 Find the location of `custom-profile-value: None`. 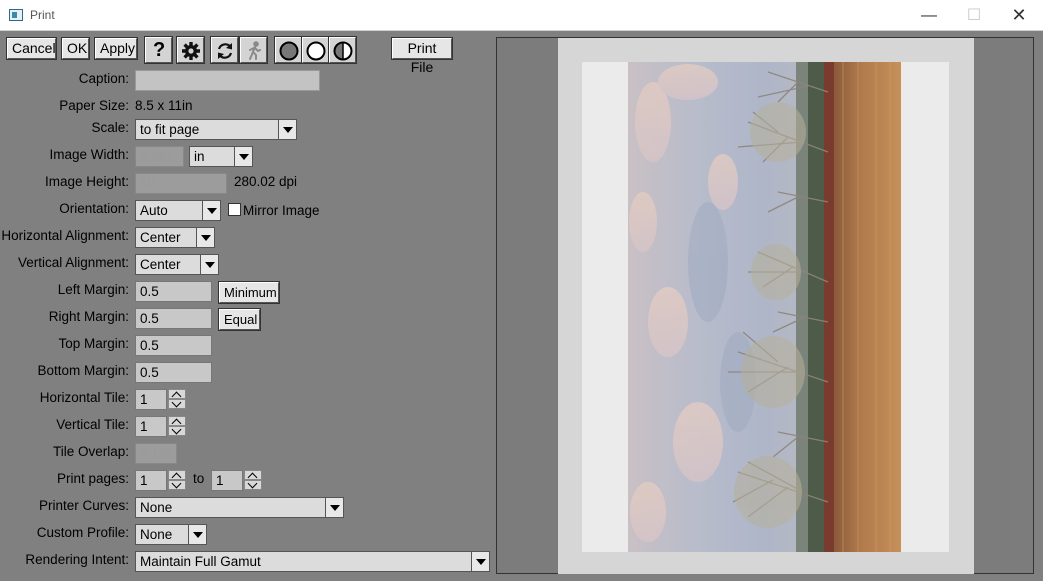

custom-profile-value: None is located at coordinates (156, 534).